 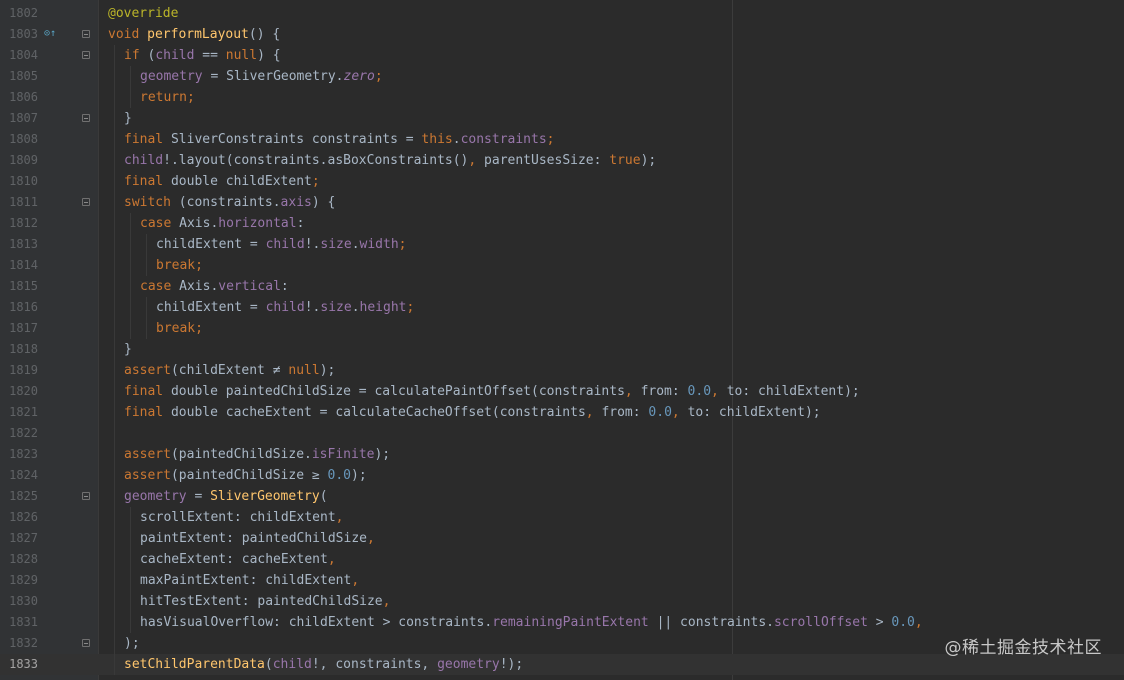 What do you see at coordinates (562, 601) in the screenshot?
I see `code-line: 1830 hitTestExtent: paintedChildSize,` at bounding box center [562, 601].